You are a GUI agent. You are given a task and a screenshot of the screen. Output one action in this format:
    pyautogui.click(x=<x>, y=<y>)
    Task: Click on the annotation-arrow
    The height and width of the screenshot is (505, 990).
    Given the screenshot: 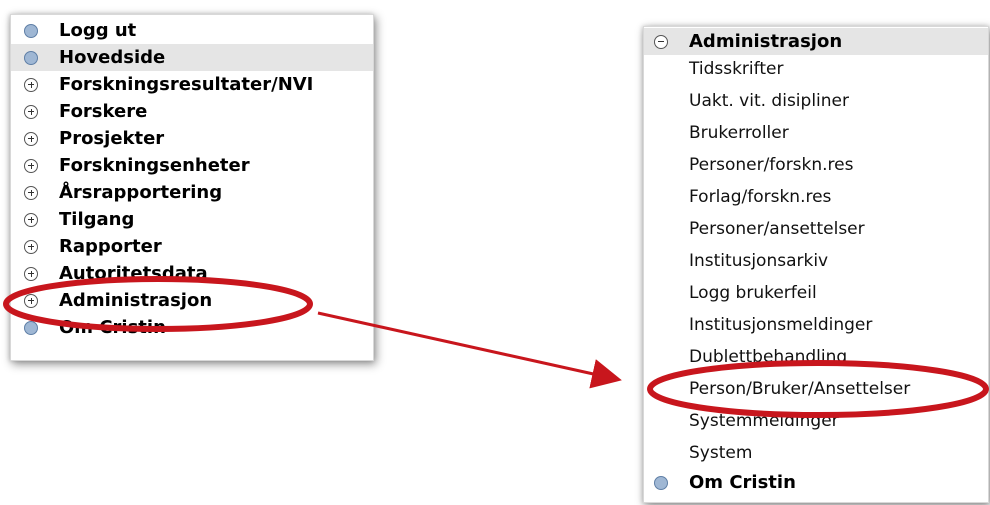 What is the action you would take?
    pyautogui.click(x=469, y=350)
    